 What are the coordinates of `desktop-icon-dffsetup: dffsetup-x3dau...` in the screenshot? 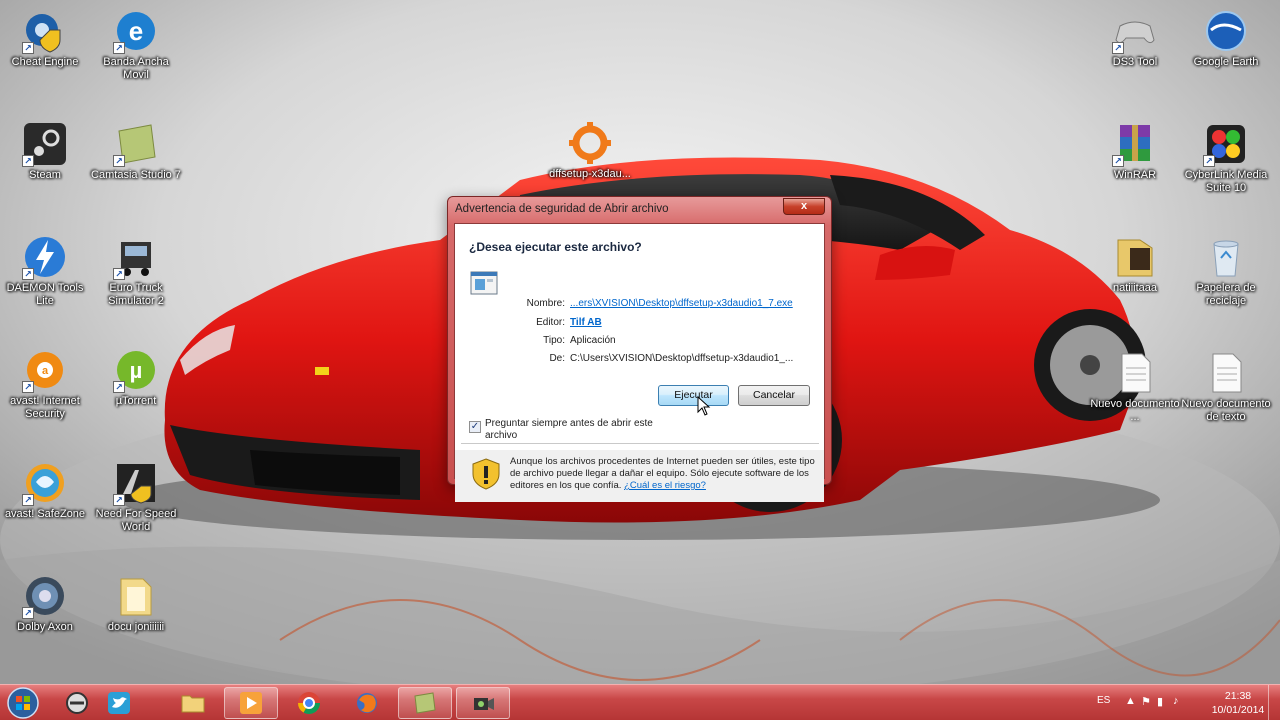 It's located at (590, 150).